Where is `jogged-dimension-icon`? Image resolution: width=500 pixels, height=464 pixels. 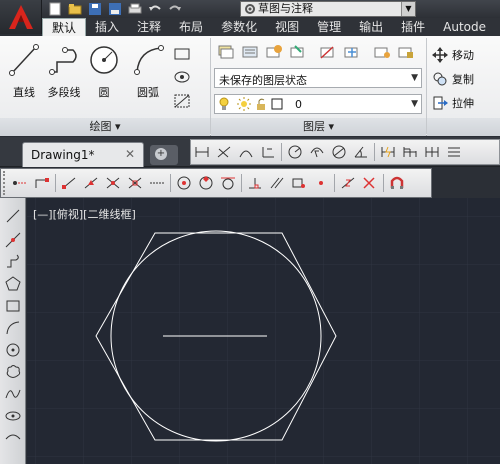 jogged-dimension-icon is located at coordinates (317, 152).